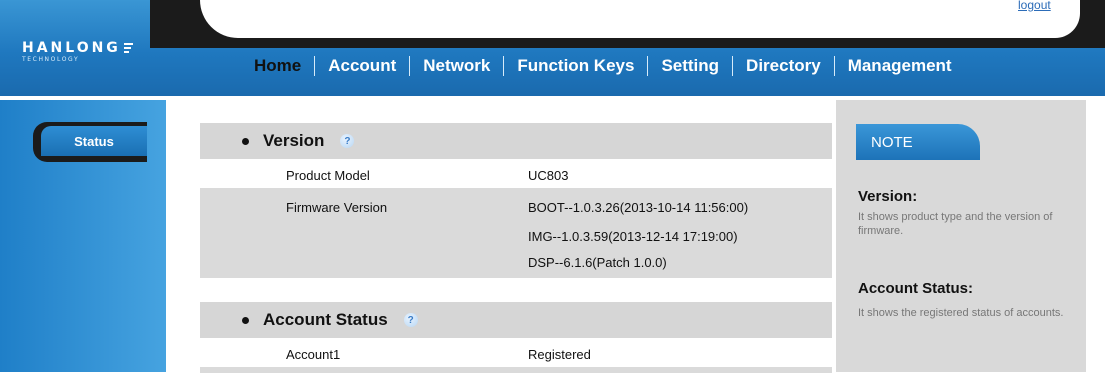  I want to click on note-heading: Account Status:, so click(916, 288).